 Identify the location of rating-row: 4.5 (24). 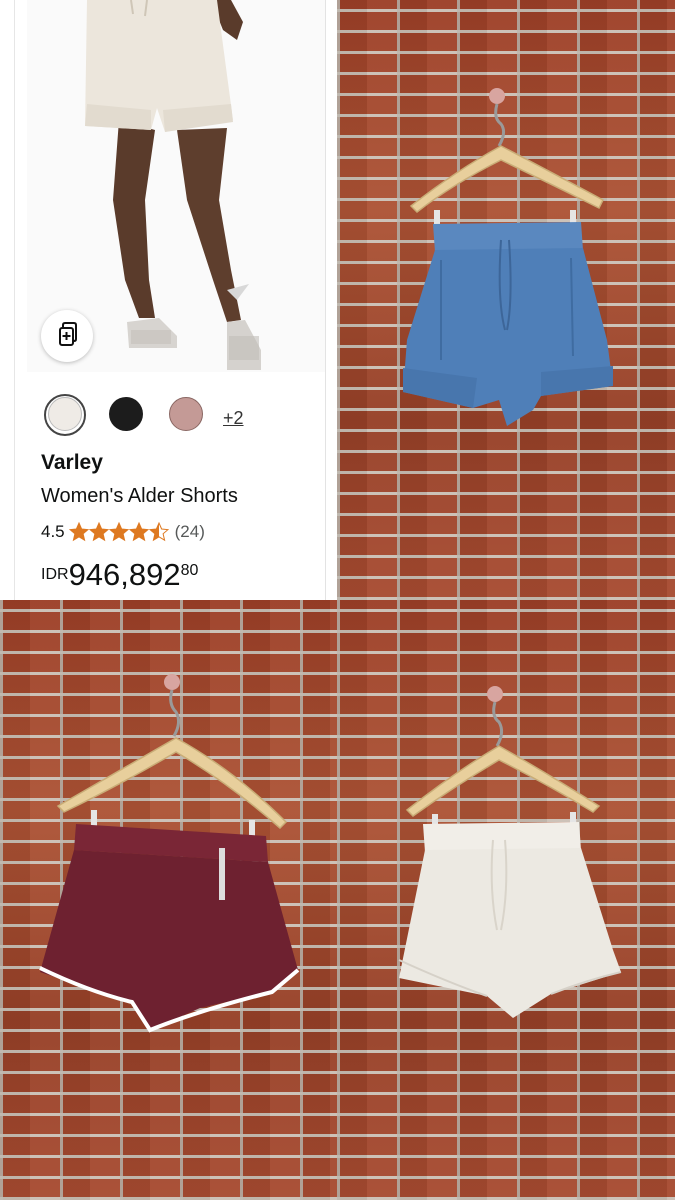
(123, 532).